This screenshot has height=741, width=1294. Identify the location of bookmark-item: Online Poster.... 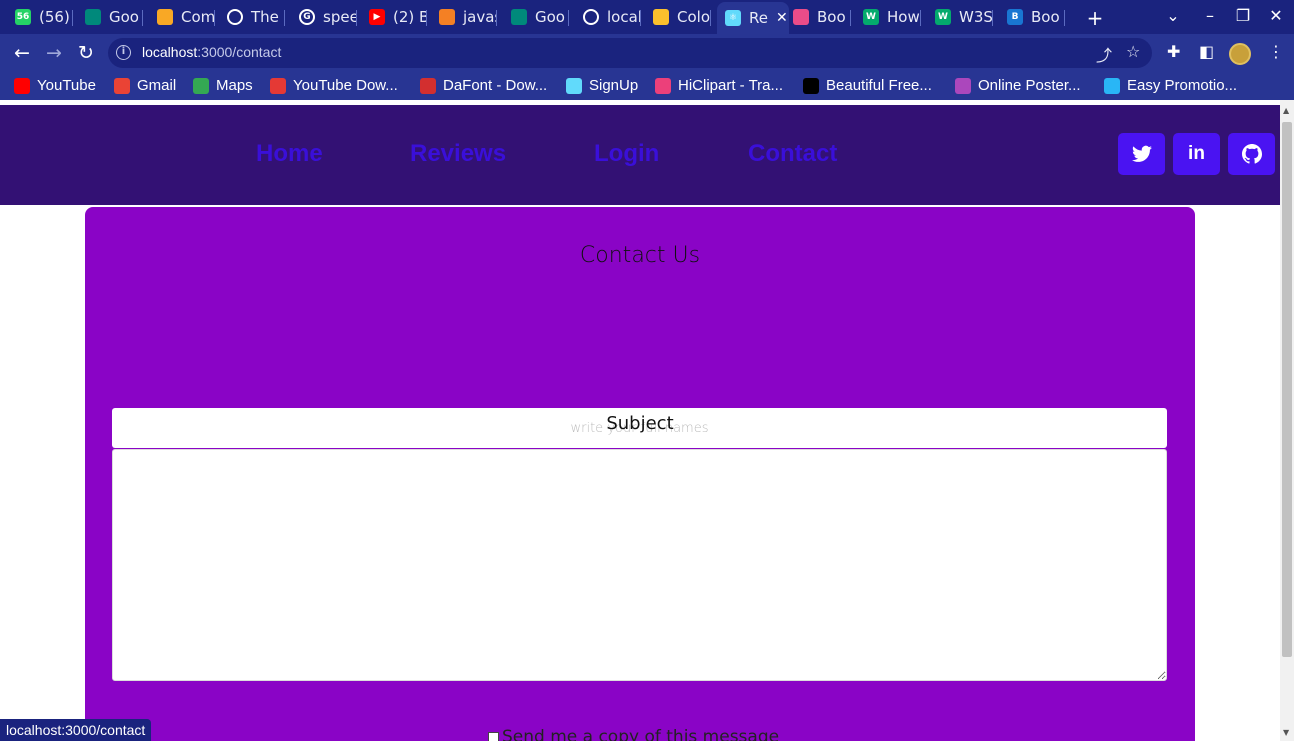
(1018, 85).